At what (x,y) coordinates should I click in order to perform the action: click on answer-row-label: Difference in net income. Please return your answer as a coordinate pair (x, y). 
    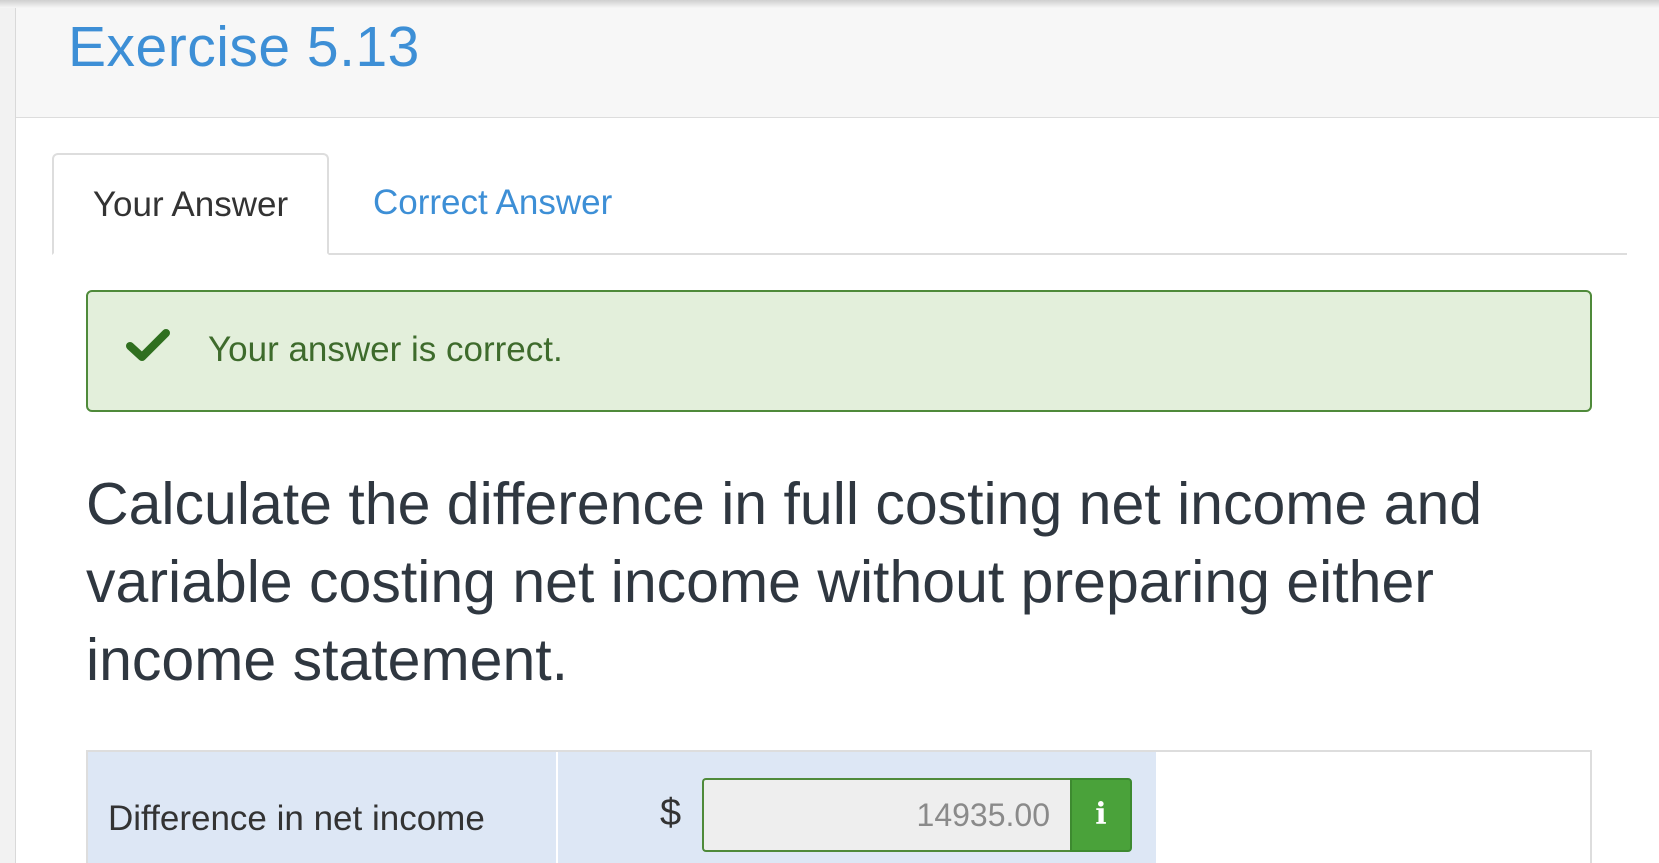
    Looking at the image, I should click on (296, 818).